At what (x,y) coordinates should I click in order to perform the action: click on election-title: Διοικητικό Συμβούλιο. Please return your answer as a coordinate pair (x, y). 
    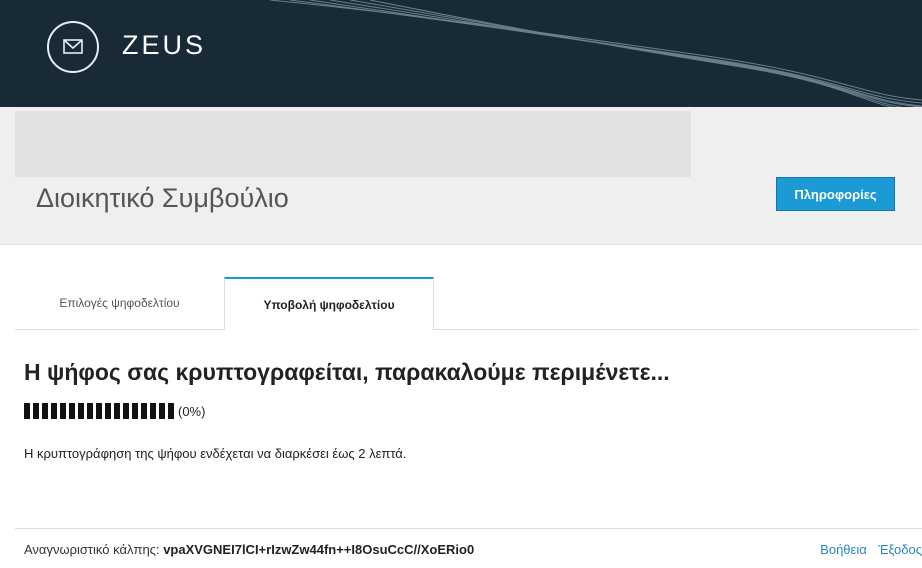
    Looking at the image, I should click on (162, 198).